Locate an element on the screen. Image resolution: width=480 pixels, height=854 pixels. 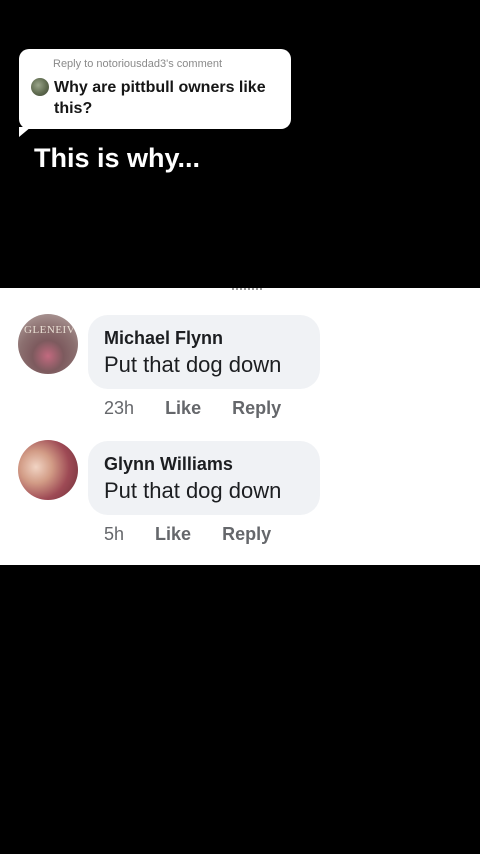
comment-bubble: Glynn Williams Put that dog down is located at coordinates (204, 478).